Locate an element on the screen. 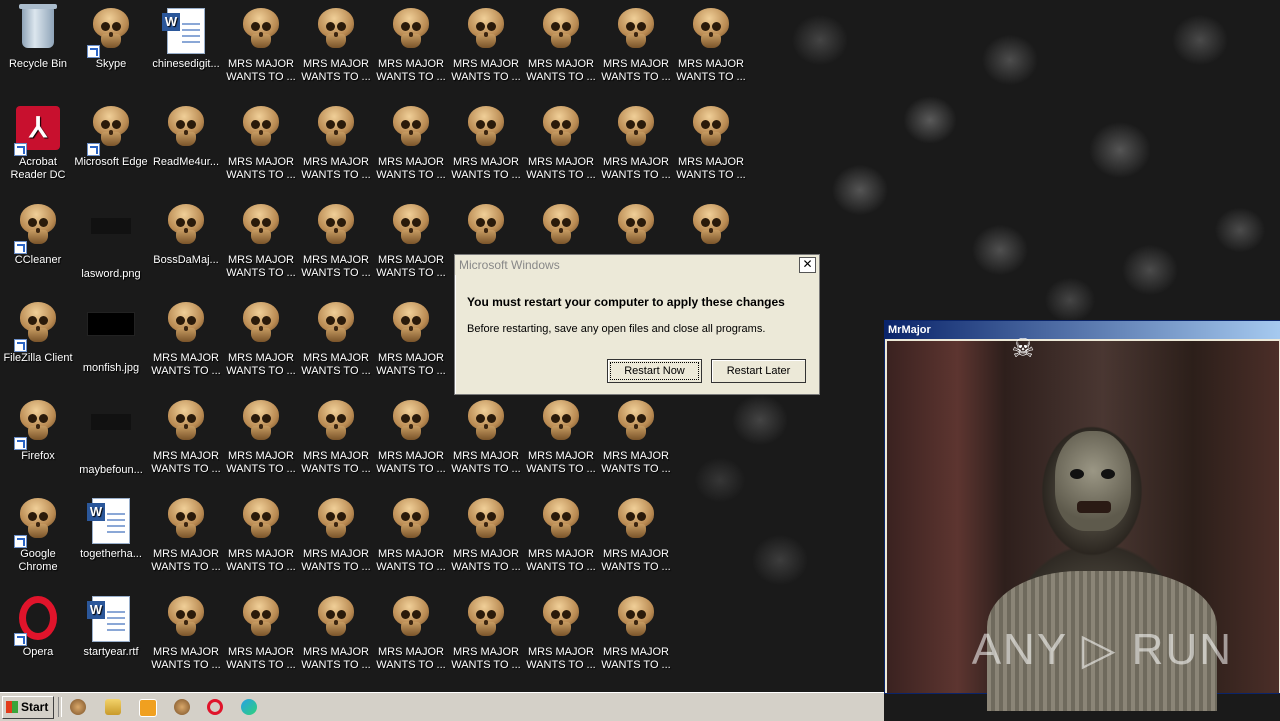 This screenshot has height=721, width=1280. restart-now-button: Restart Now is located at coordinates (654, 371).